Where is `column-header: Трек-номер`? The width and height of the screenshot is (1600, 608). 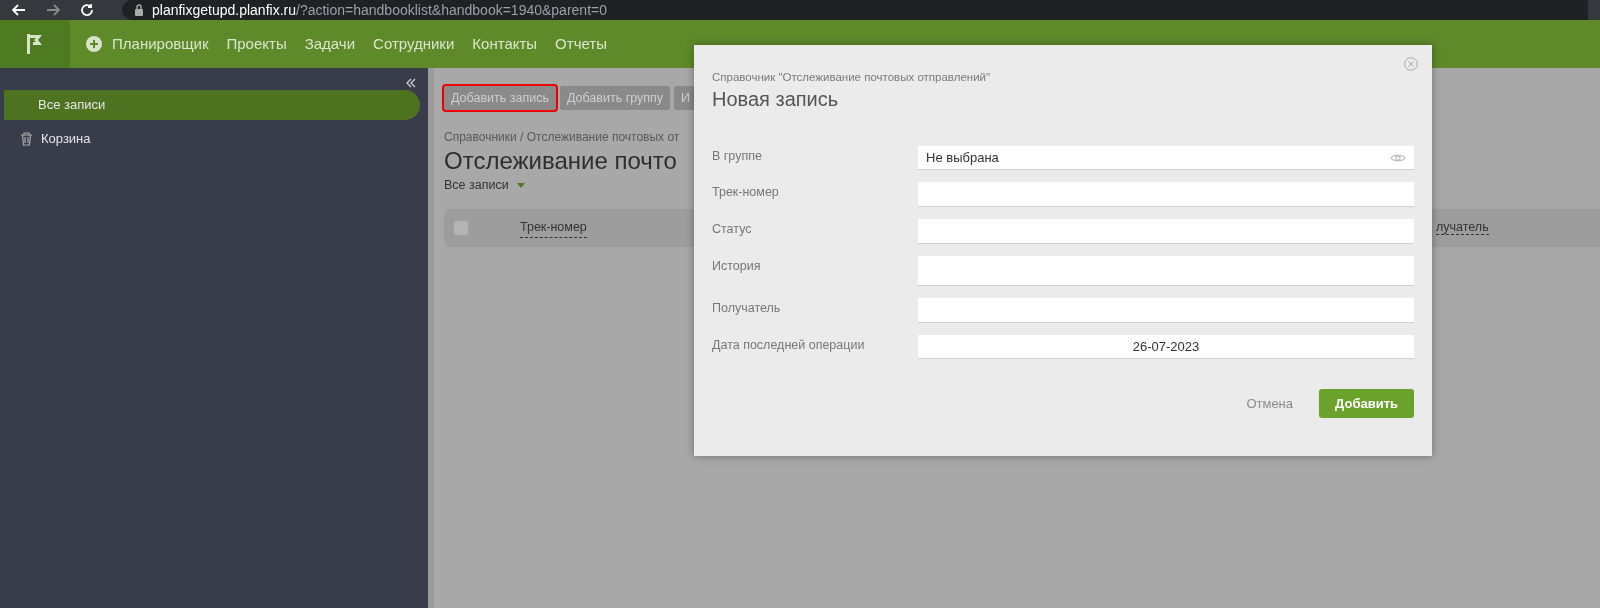
column-header: Трек-номер is located at coordinates (553, 227).